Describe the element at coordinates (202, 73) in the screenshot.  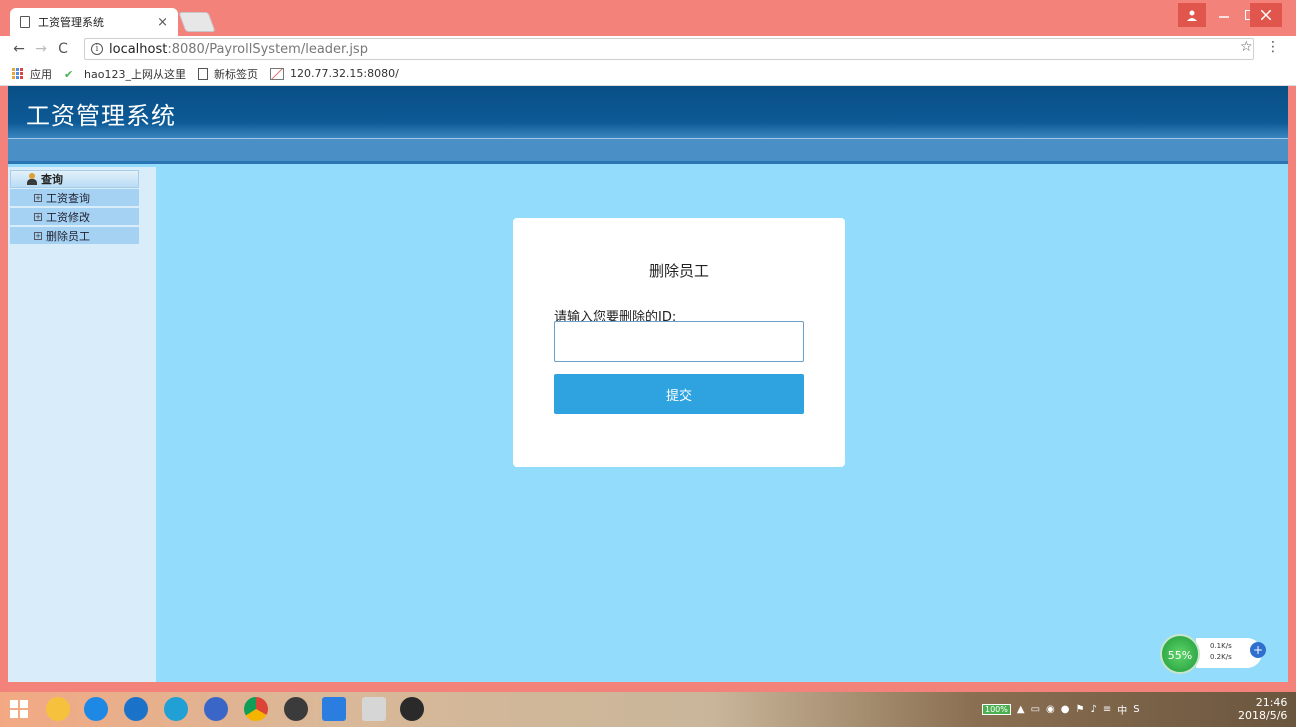
I see `page-icon` at that location.